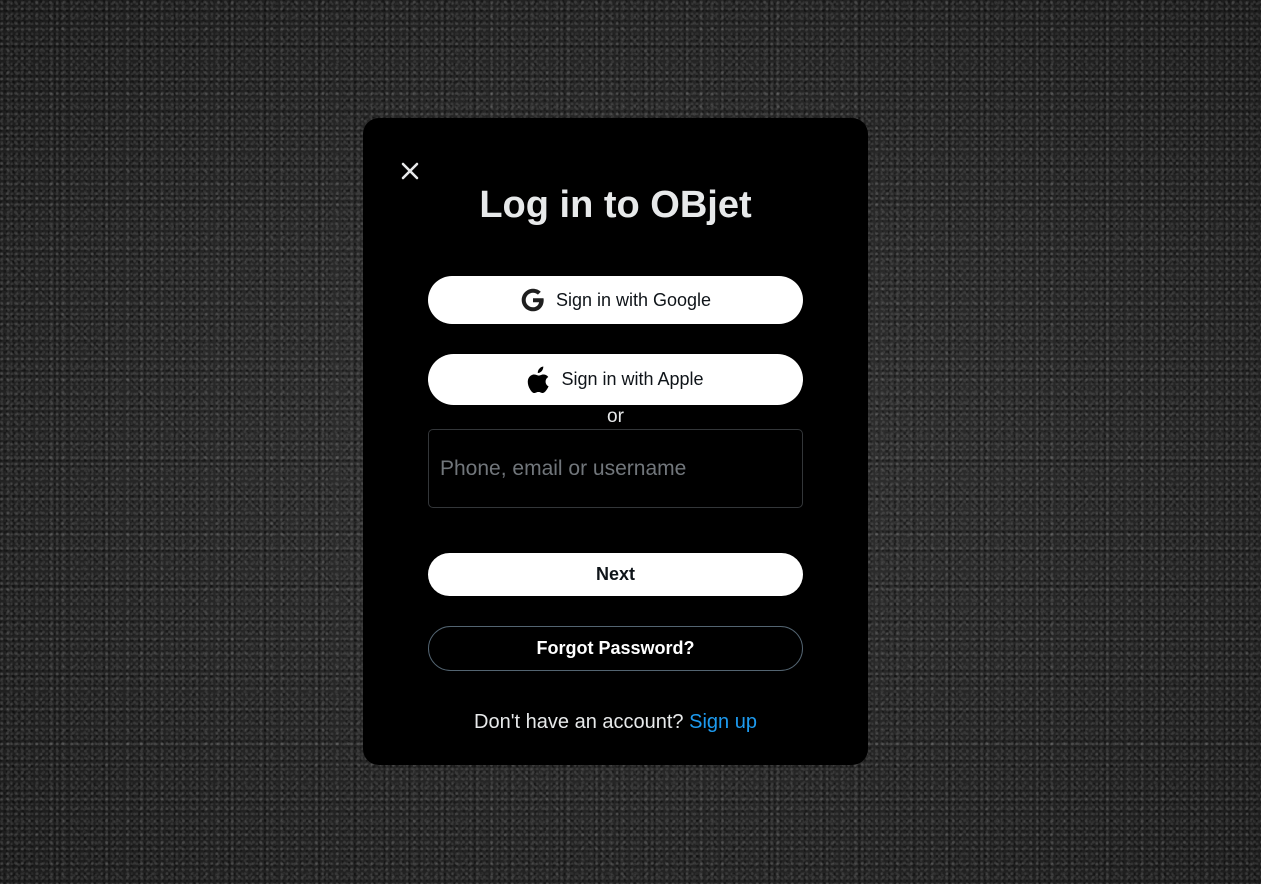 The image size is (1261, 884). Describe the element at coordinates (533, 300) in the screenshot. I see `google-icon` at that location.